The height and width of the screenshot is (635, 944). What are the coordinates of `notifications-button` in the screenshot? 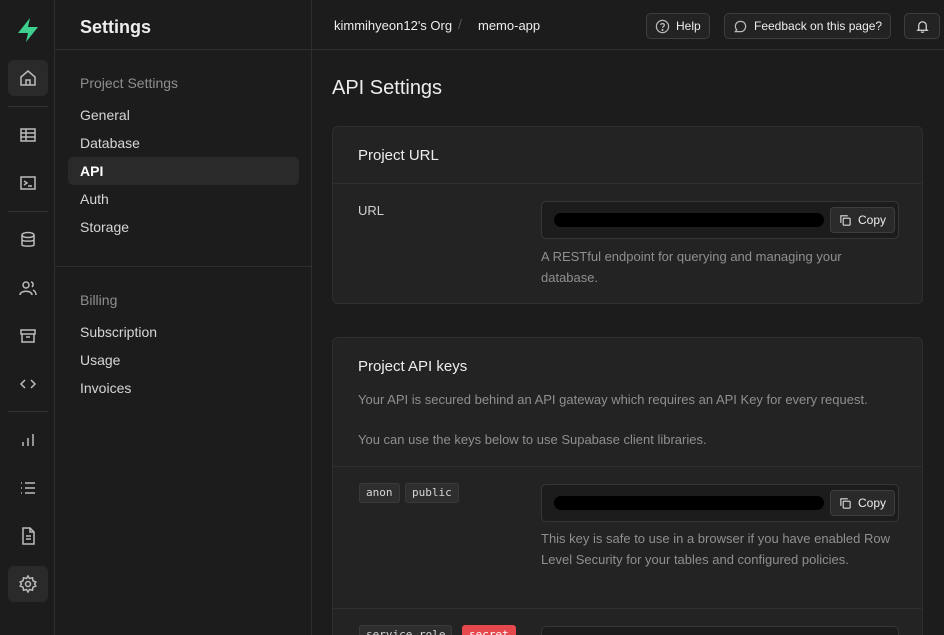 It's located at (922, 26).